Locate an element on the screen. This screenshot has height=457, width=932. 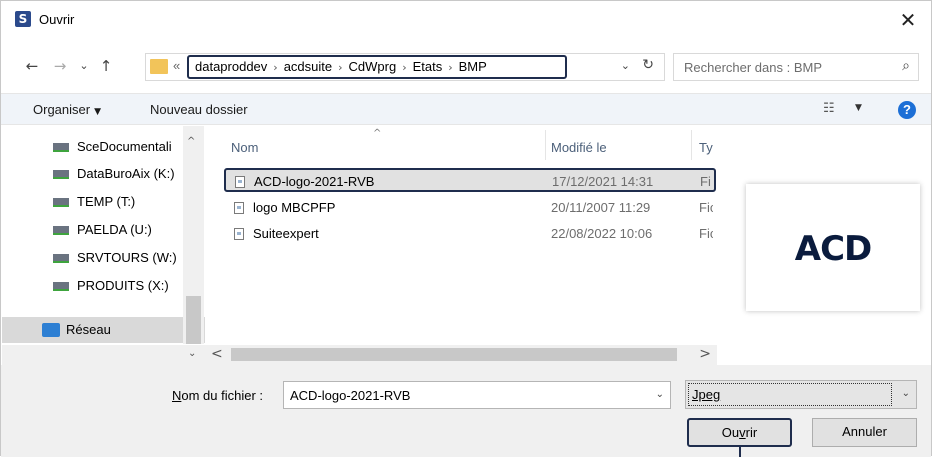
command-toolbar: Organiser ▼ Nouveau dossier ☷ ▼ ? is located at coordinates (466, 109).